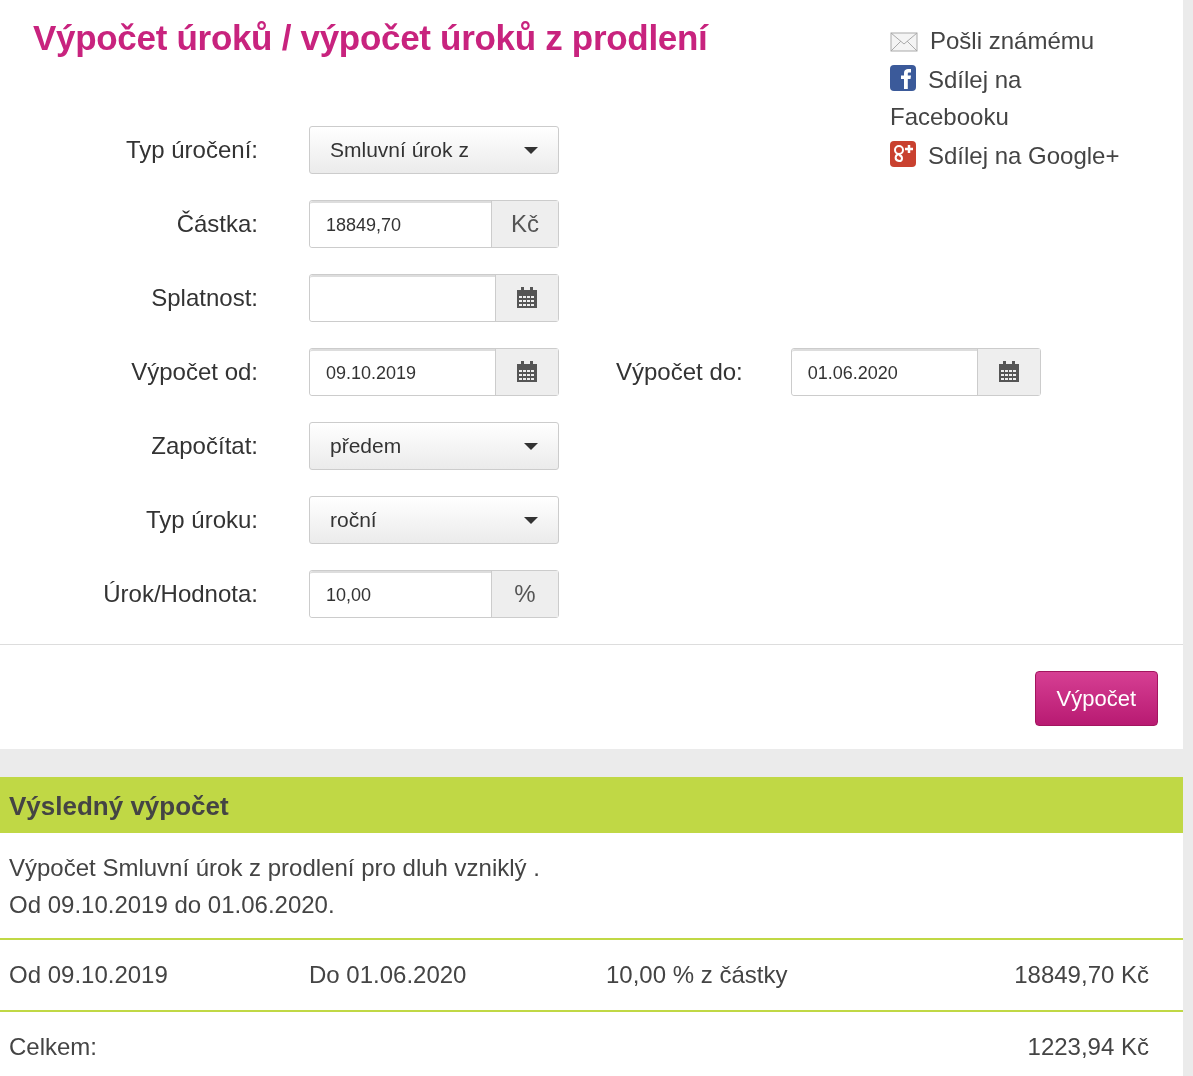 Image resolution: width=1193 pixels, height=1076 pixels. What do you see at coordinates (388, 975) in the screenshot?
I see `table-cell-text: Do 01.06.2020` at bounding box center [388, 975].